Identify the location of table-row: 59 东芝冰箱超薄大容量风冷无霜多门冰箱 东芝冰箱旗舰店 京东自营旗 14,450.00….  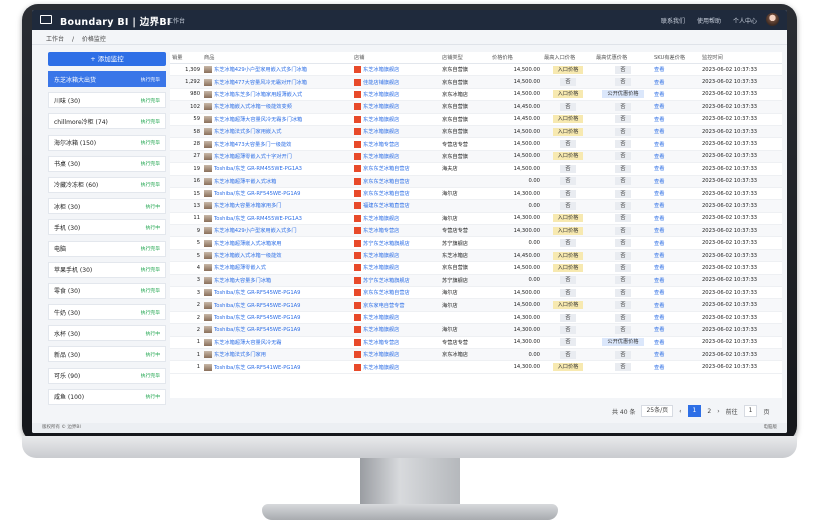
(476, 119).